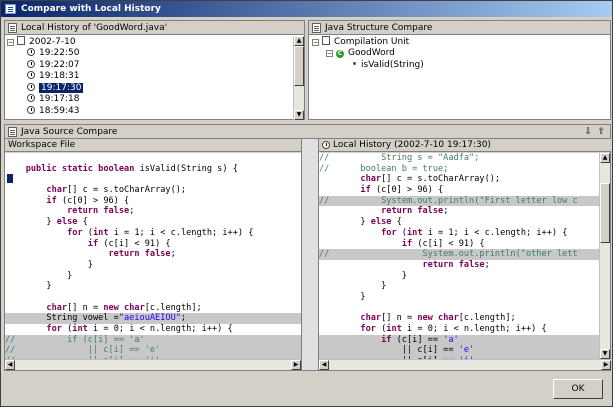 This screenshot has width=613, height=407. I want to click on left-code-line: if (c[i] < 91) {, so click(129, 243).